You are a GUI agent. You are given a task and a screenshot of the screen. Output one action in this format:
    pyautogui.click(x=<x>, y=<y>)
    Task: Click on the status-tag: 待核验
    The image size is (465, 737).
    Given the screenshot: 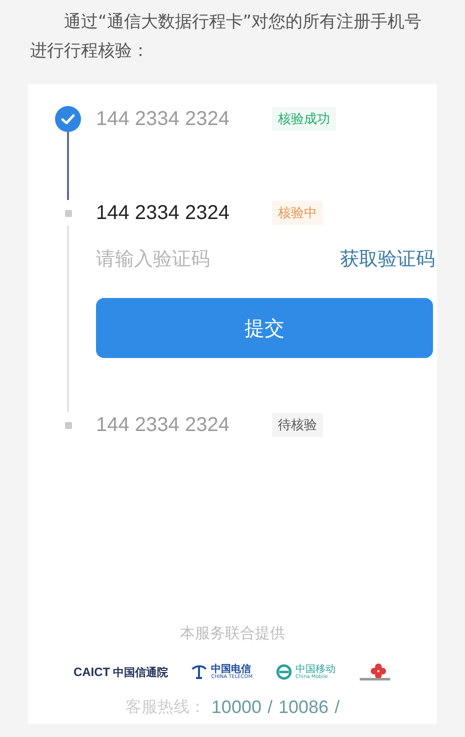 What is the action you would take?
    pyautogui.click(x=297, y=425)
    